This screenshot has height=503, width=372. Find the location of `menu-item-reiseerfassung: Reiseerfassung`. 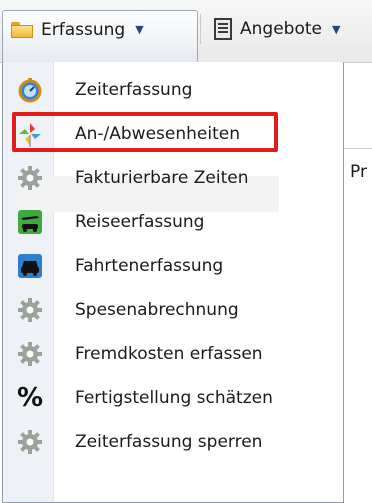

menu-item-reiseerfassung: Reiseerfassung is located at coordinates (173, 222).